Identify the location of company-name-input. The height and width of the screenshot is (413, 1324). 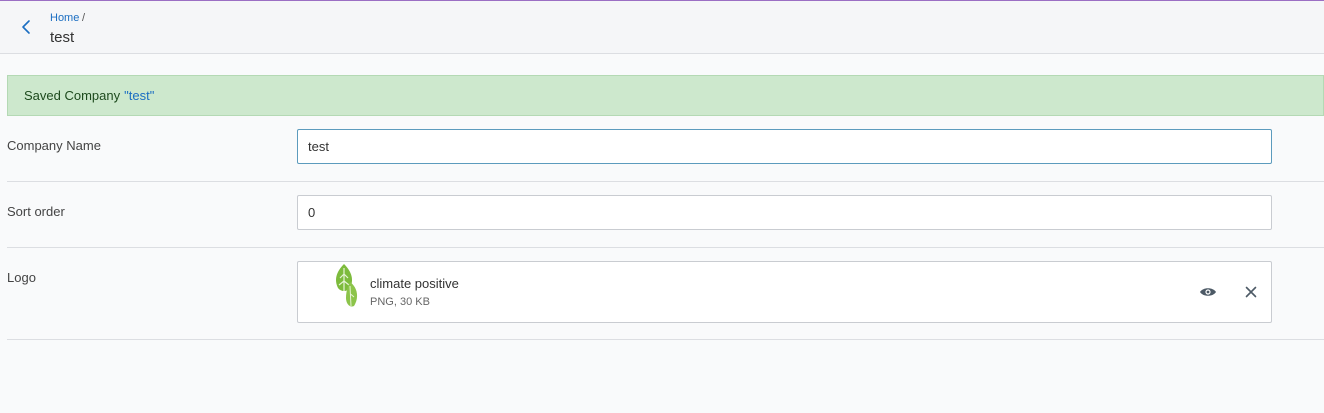
(784, 146).